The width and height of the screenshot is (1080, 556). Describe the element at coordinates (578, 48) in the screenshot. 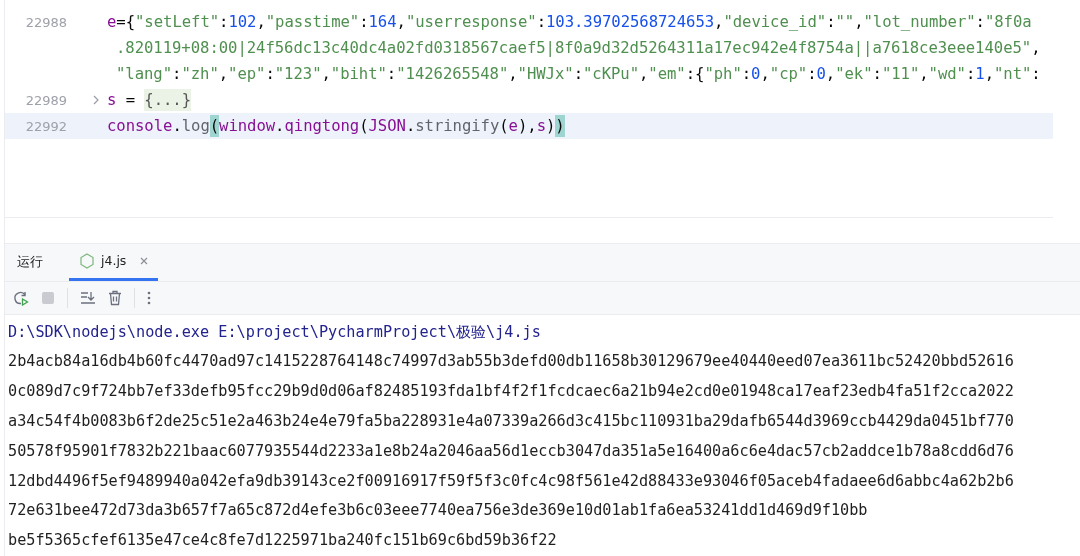

I see `code-line: .820119+08:00|24f56dc13c40dc4a02fd0318567caef5|8f0a9d32d5264311a17ec942e4f8754a||a7618ce3eee140e5",` at that location.